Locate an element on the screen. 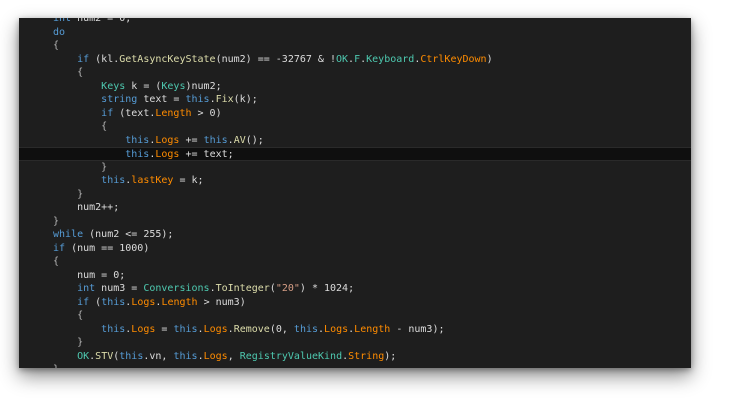 The width and height of the screenshot is (738, 413). code-text: ); is located at coordinates (390, 356).